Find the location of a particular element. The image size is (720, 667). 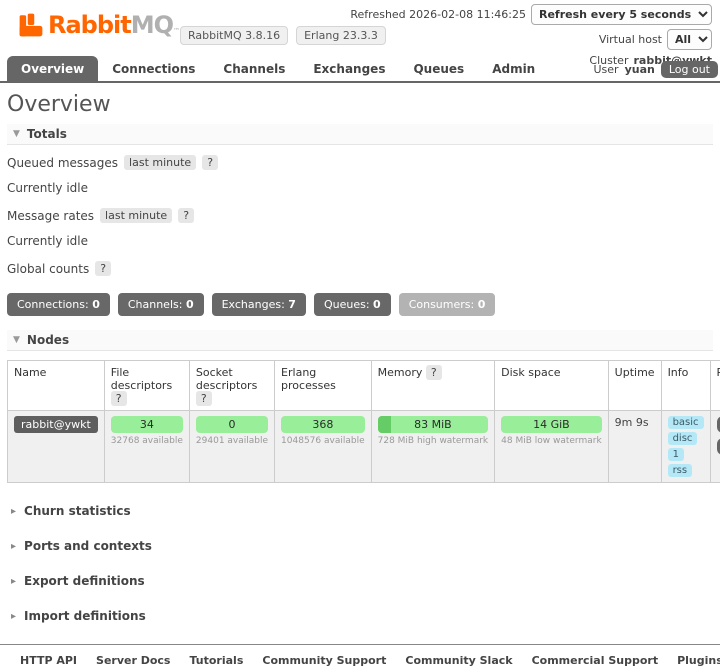

footer-link-http-api: HTTP API is located at coordinates (48, 660).